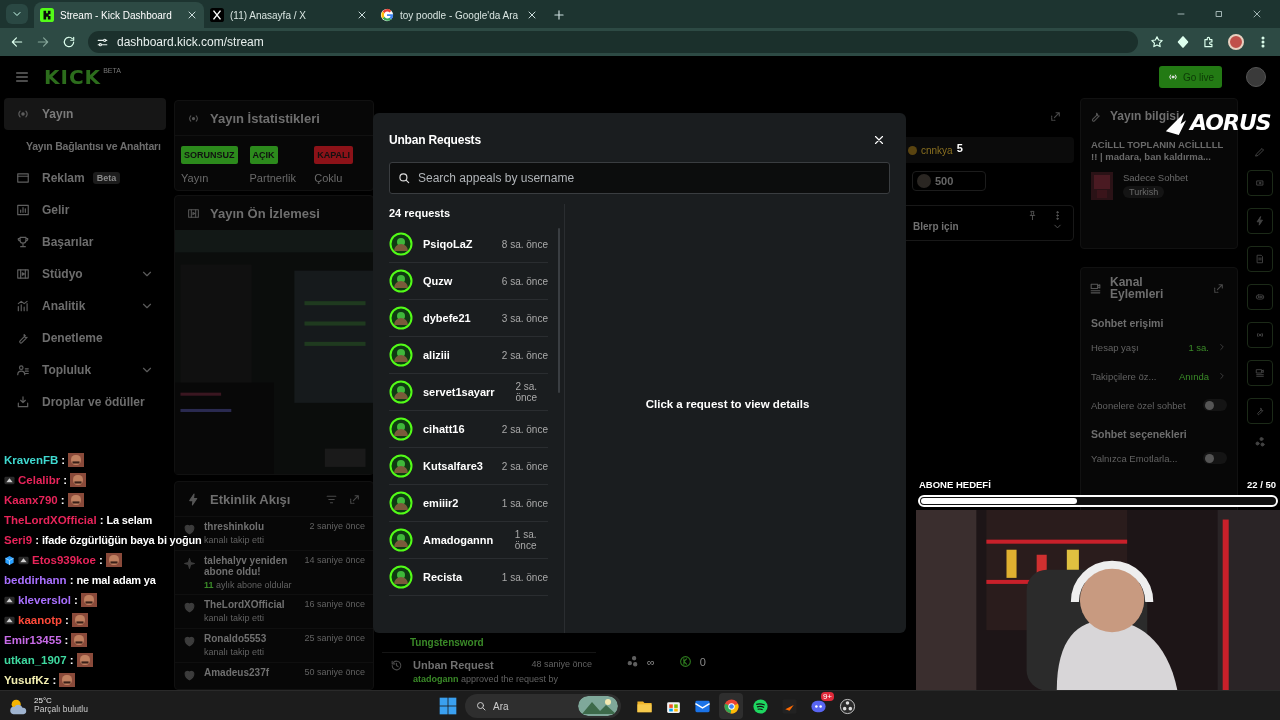 This screenshot has height=720, width=1280. What do you see at coordinates (85, 338) in the screenshot?
I see `sidebar-item: Denetleme` at bounding box center [85, 338].